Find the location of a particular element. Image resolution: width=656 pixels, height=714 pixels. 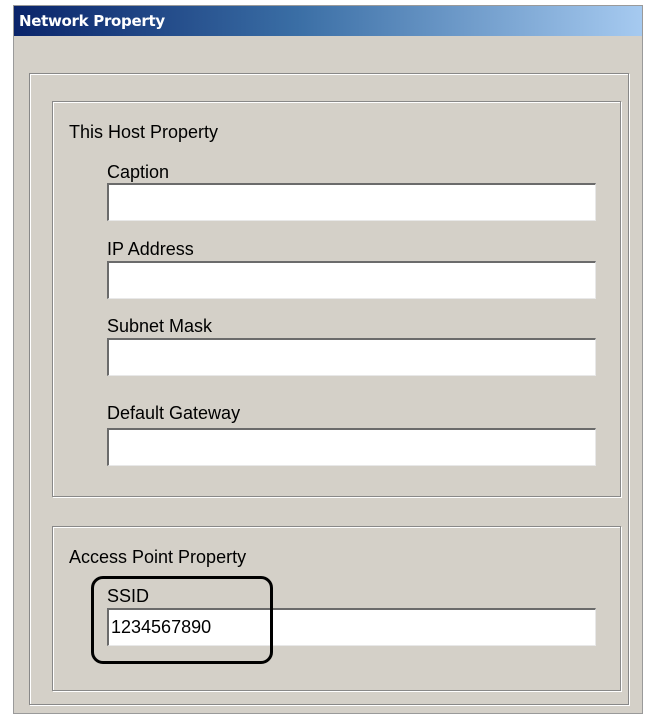

ssid-label: SSID is located at coordinates (128, 596).